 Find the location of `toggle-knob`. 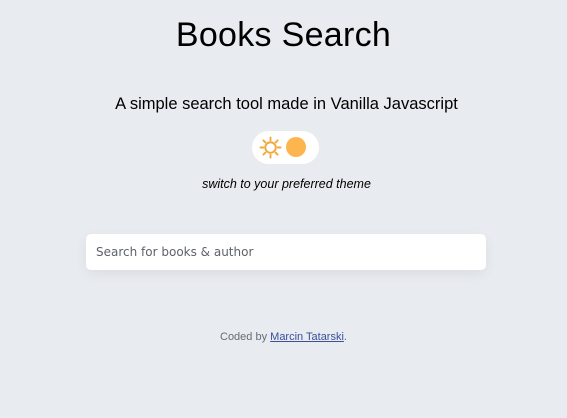

toggle-knob is located at coordinates (296, 147).